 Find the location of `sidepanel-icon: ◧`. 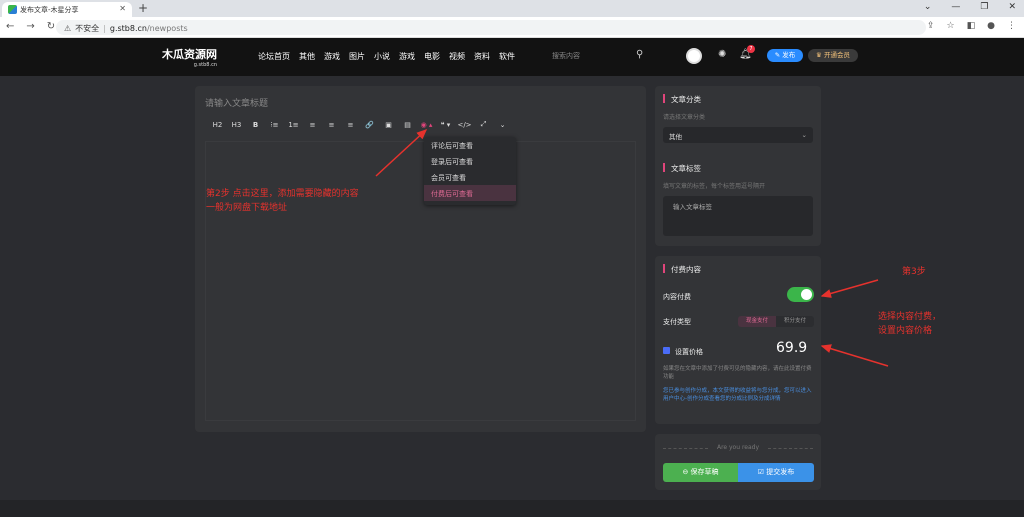

sidepanel-icon: ◧ is located at coordinates (971, 26).